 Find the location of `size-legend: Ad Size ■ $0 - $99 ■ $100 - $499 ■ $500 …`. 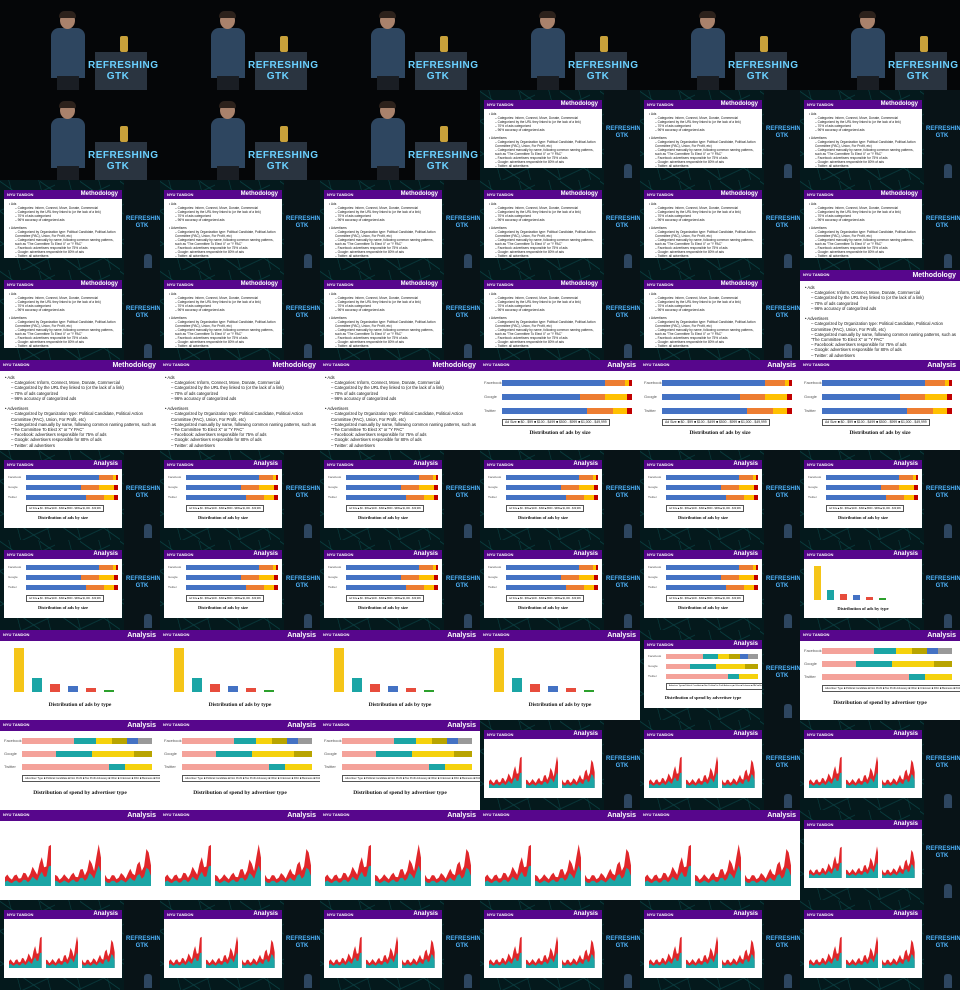

size-legend: Ad Size ■ $0 - $99 ■ $100 - $499 ■ $500 … is located at coordinates (716, 422).